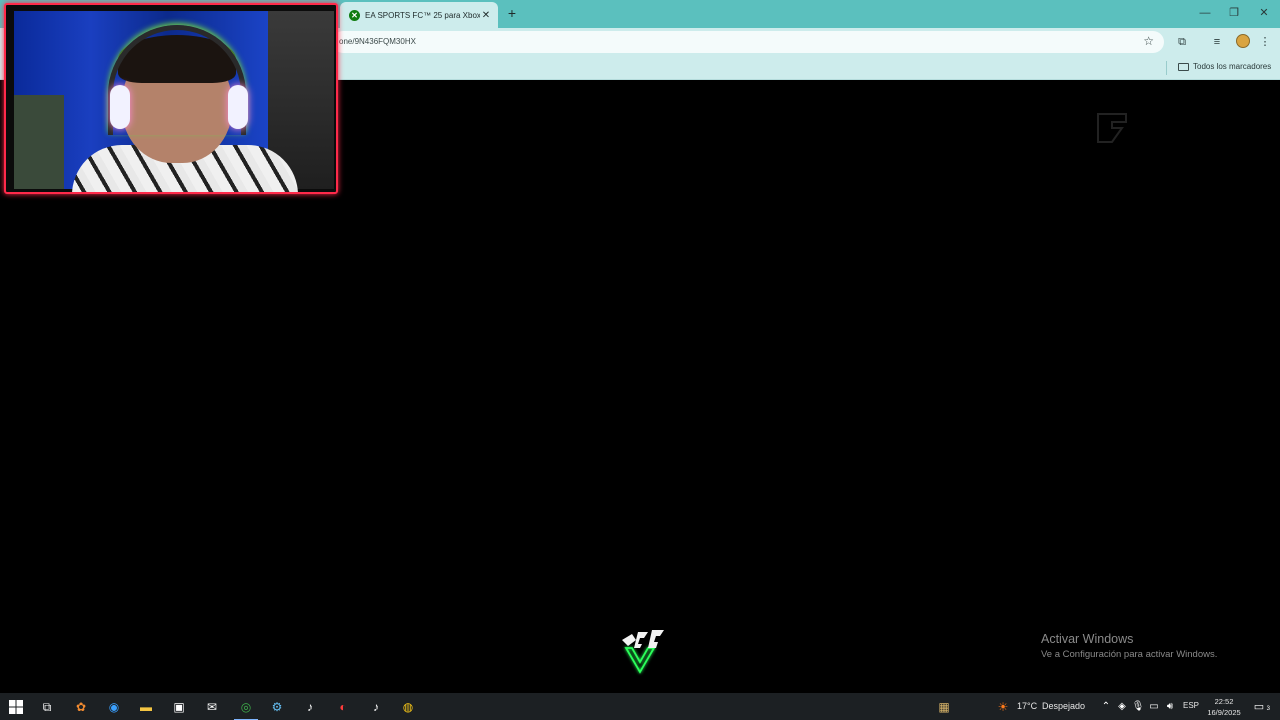 This screenshot has height=720, width=1280. I want to click on bookmark-star-icon: ☆, so click(1148, 41).